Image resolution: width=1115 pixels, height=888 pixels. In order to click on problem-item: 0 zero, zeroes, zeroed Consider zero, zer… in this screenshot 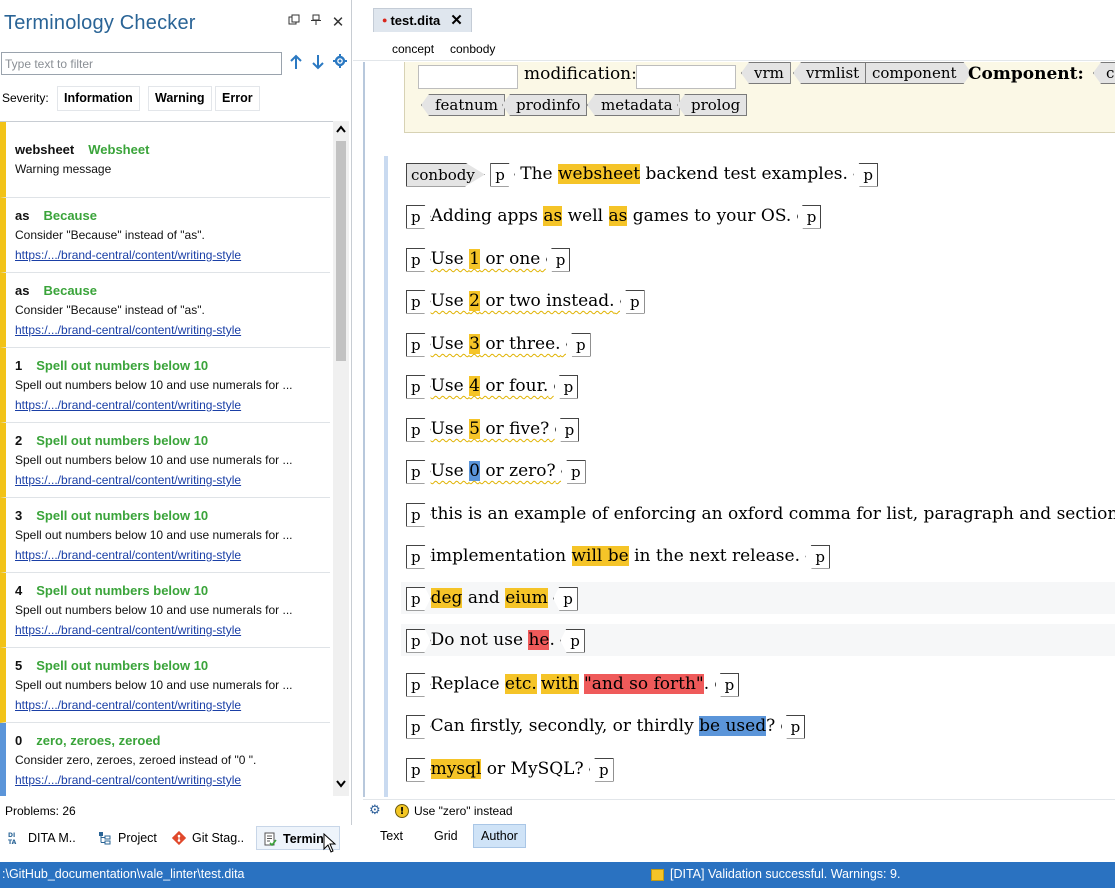, I will do `click(165, 759)`.